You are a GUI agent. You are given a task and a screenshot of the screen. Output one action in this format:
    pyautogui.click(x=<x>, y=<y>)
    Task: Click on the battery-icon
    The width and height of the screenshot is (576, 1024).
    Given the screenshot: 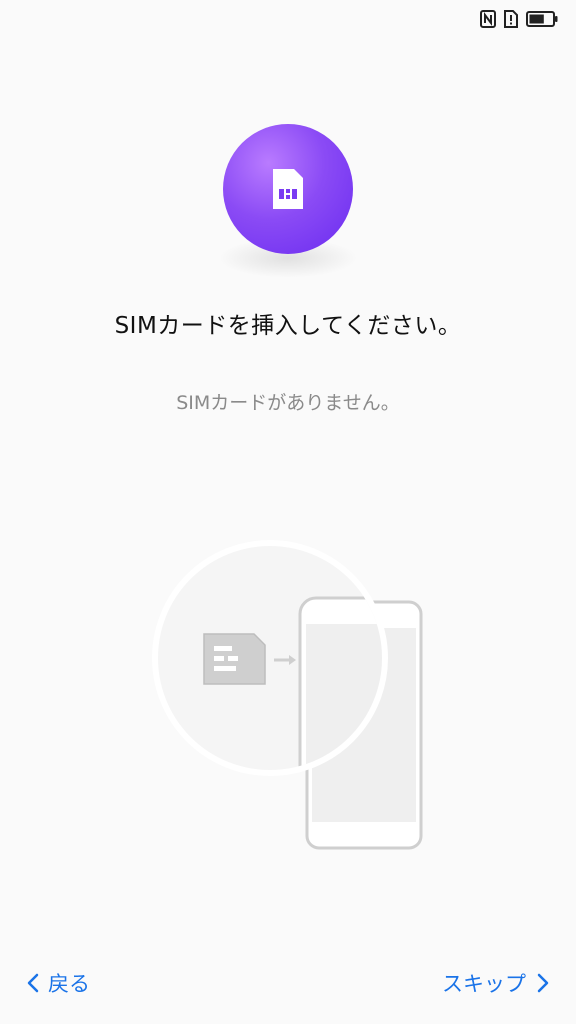 What is the action you would take?
    pyautogui.click(x=542, y=19)
    